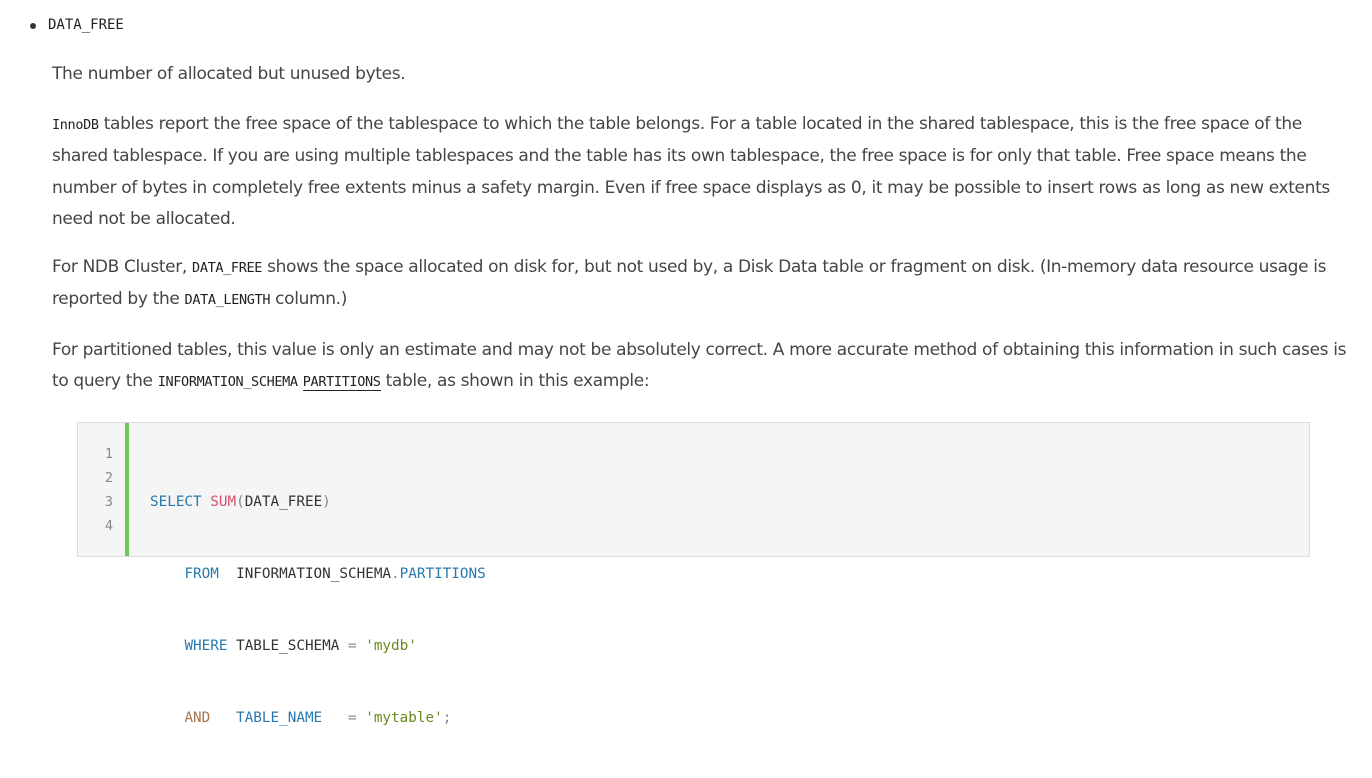  Describe the element at coordinates (201, 574) in the screenshot. I see `sql-keyword: FROM` at that location.